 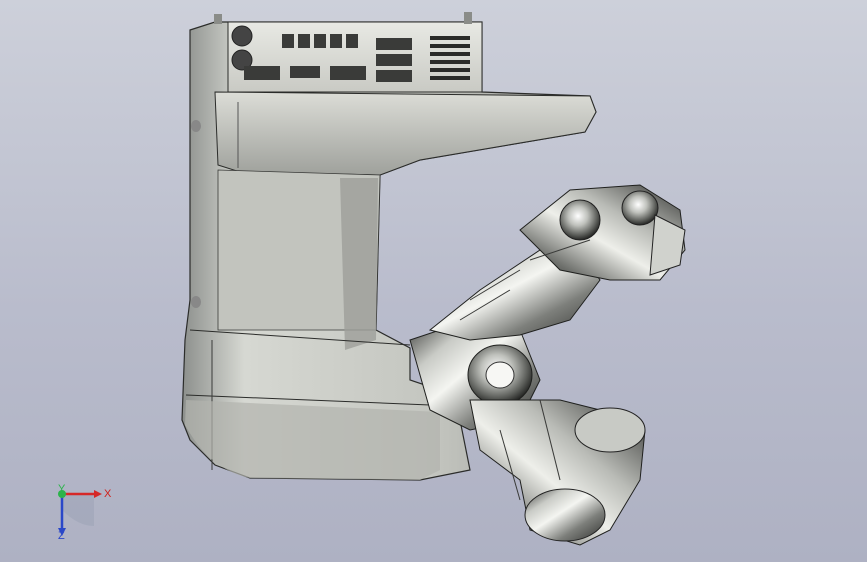 I want to click on y-axis-label: Y, so click(x=62, y=489).